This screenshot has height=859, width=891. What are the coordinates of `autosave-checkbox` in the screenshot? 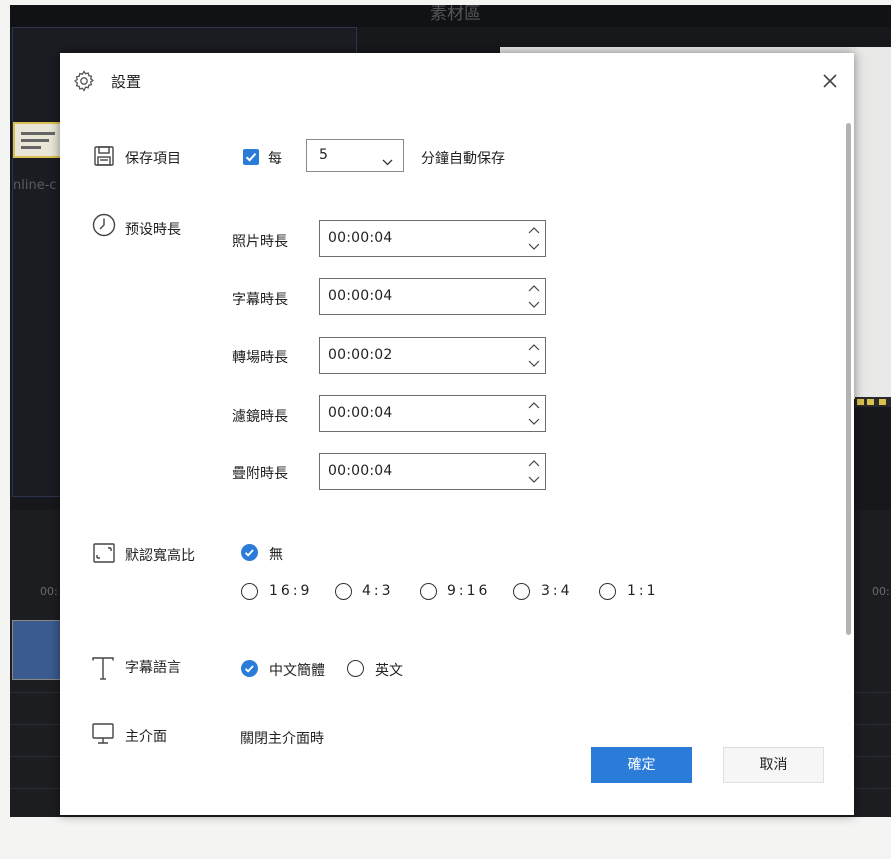 It's located at (251, 157).